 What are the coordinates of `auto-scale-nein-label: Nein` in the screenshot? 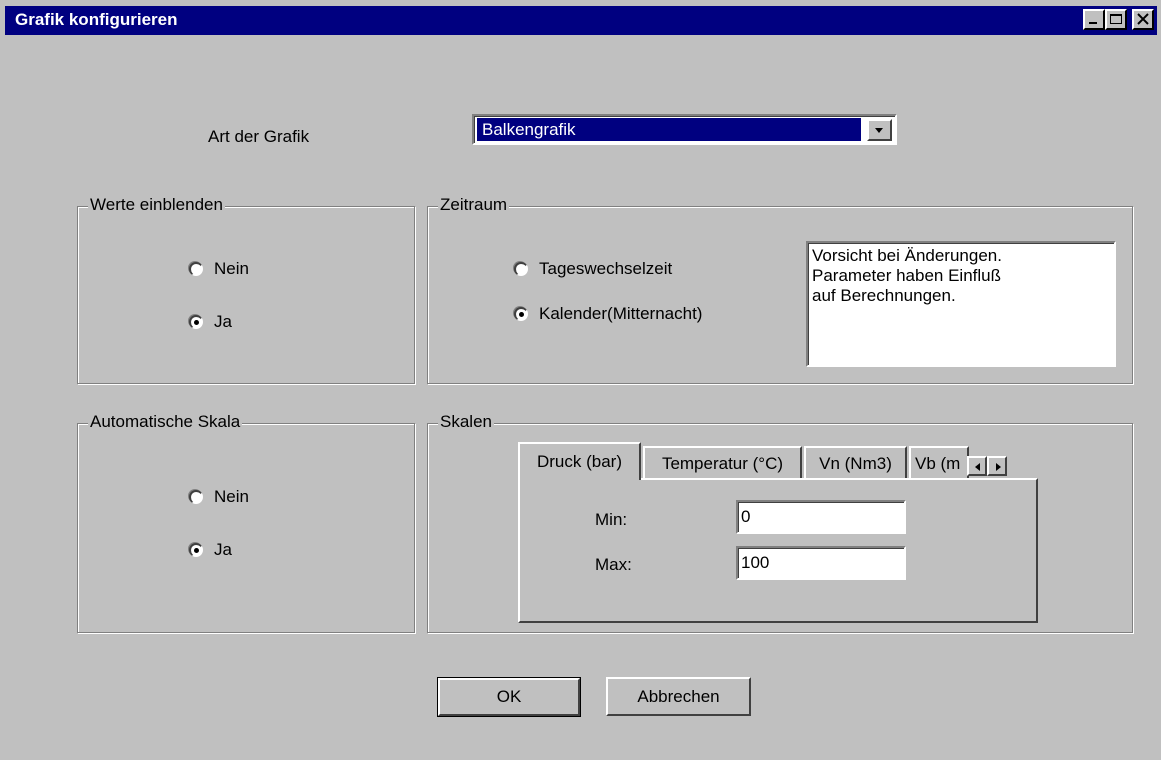 It's located at (231, 496).